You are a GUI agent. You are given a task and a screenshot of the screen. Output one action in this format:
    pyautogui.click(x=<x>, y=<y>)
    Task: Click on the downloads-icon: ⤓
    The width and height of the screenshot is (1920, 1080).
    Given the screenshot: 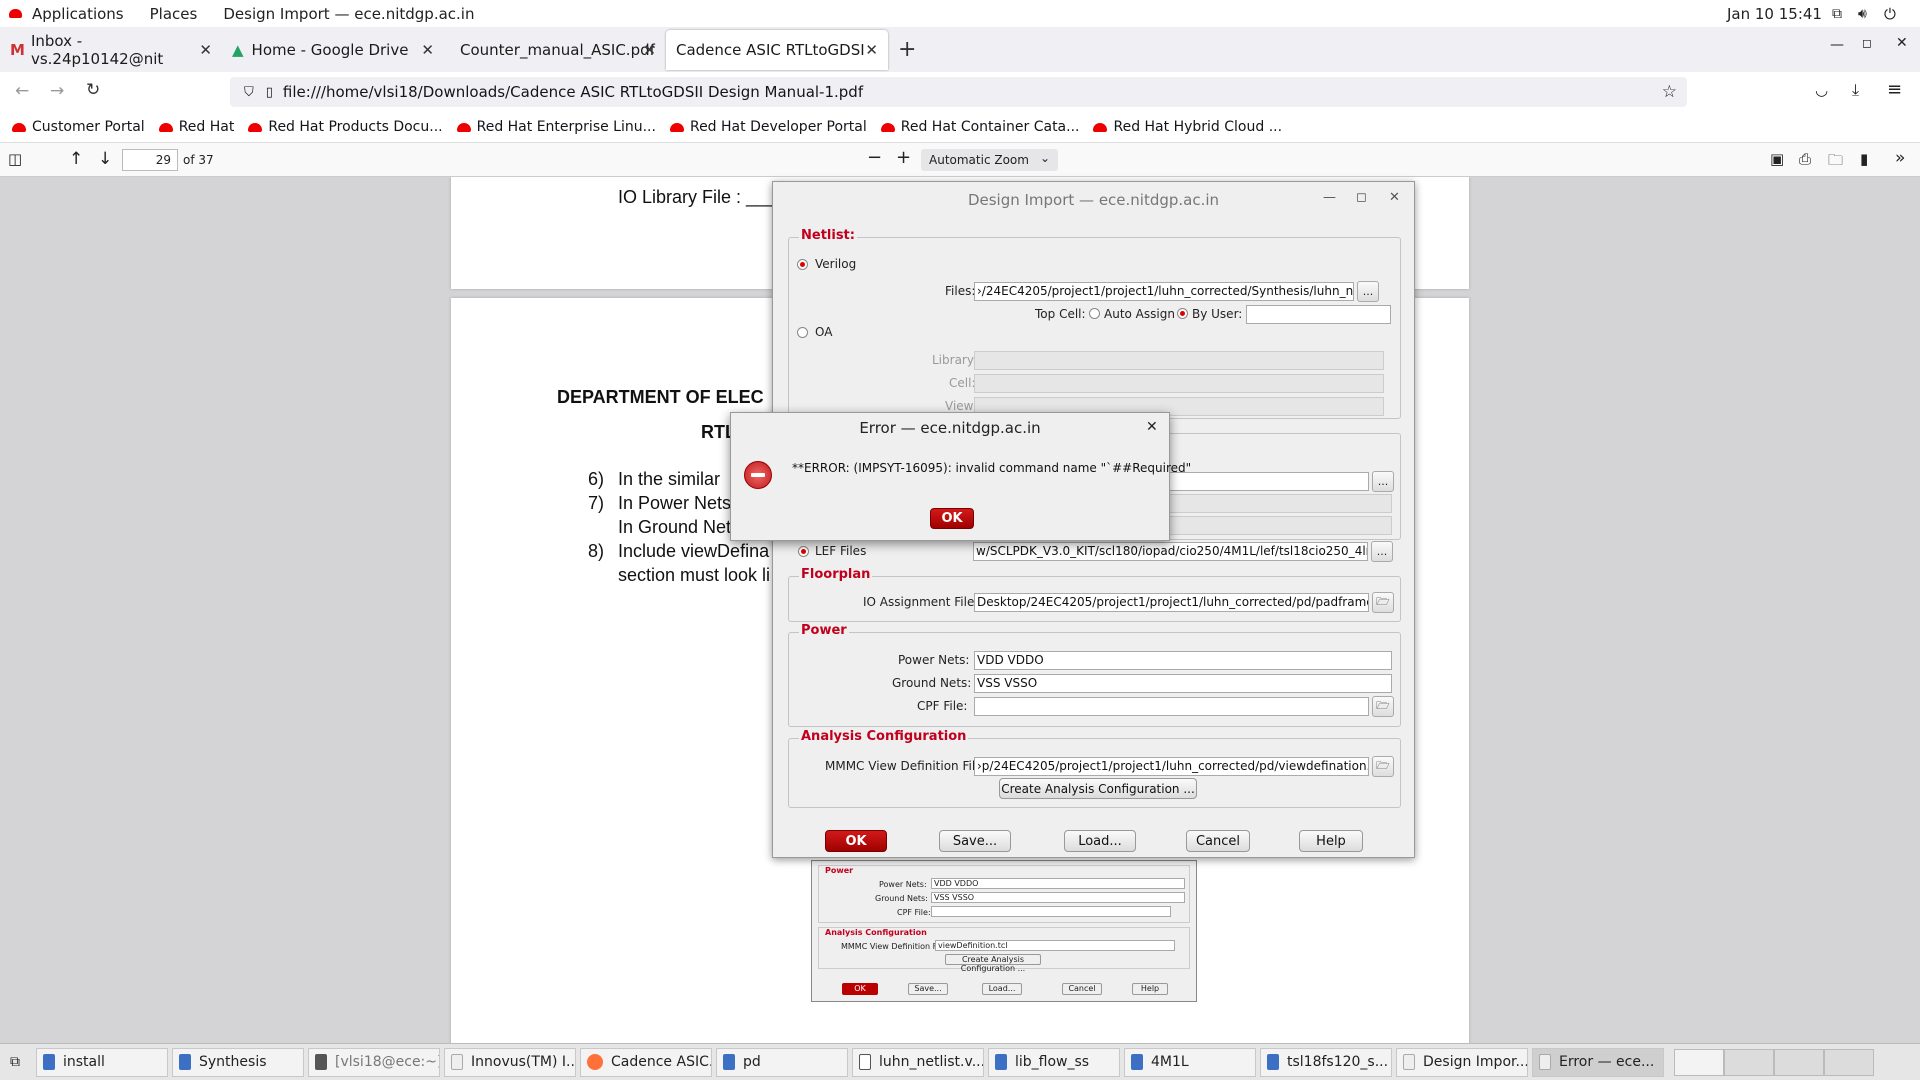 What is the action you would take?
    pyautogui.click(x=1855, y=90)
    